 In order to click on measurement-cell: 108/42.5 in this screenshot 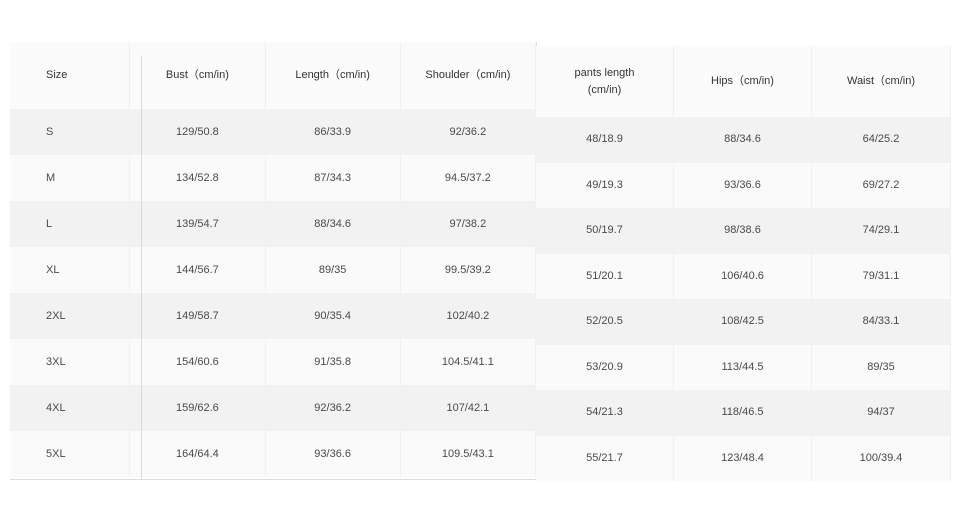, I will do `click(743, 322)`.